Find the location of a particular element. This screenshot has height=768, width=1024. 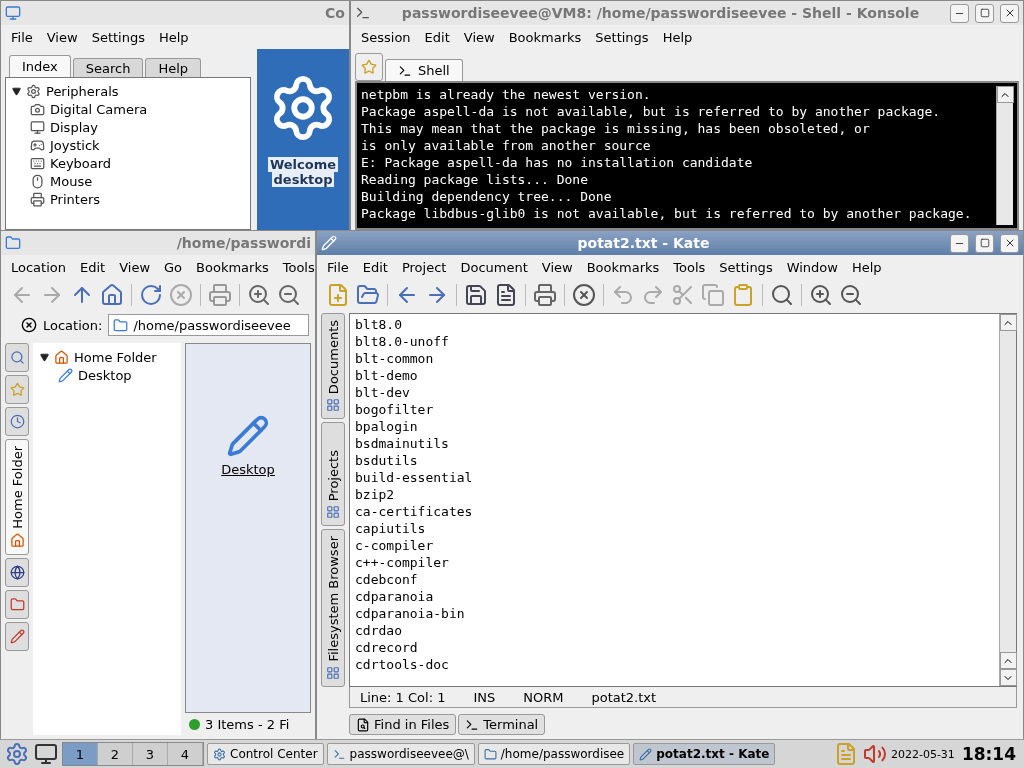

status-text: 3 Items - 2 Fi is located at coordinates (247, 724).